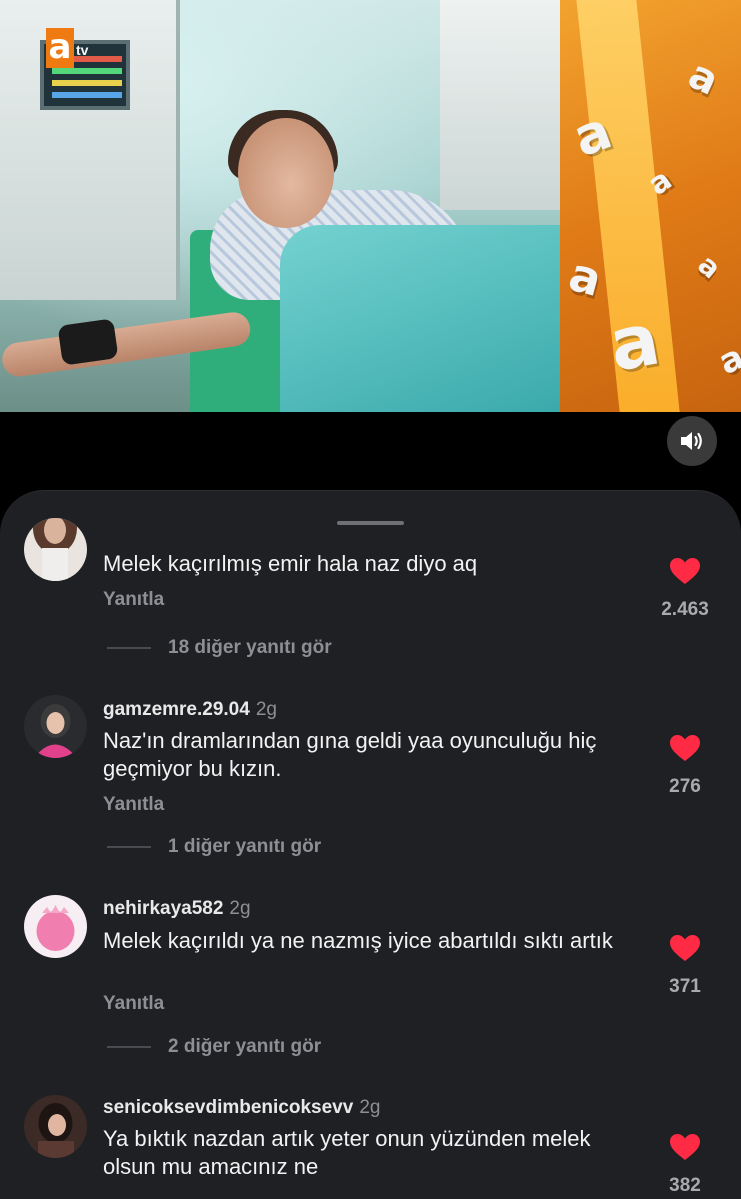 This screenshot has height=1199, width=741. Describe the element at coordinates (245, 846) in the screenshot. I see `view-more-replies-label: 1 diğer yanıtı gör` at that location.